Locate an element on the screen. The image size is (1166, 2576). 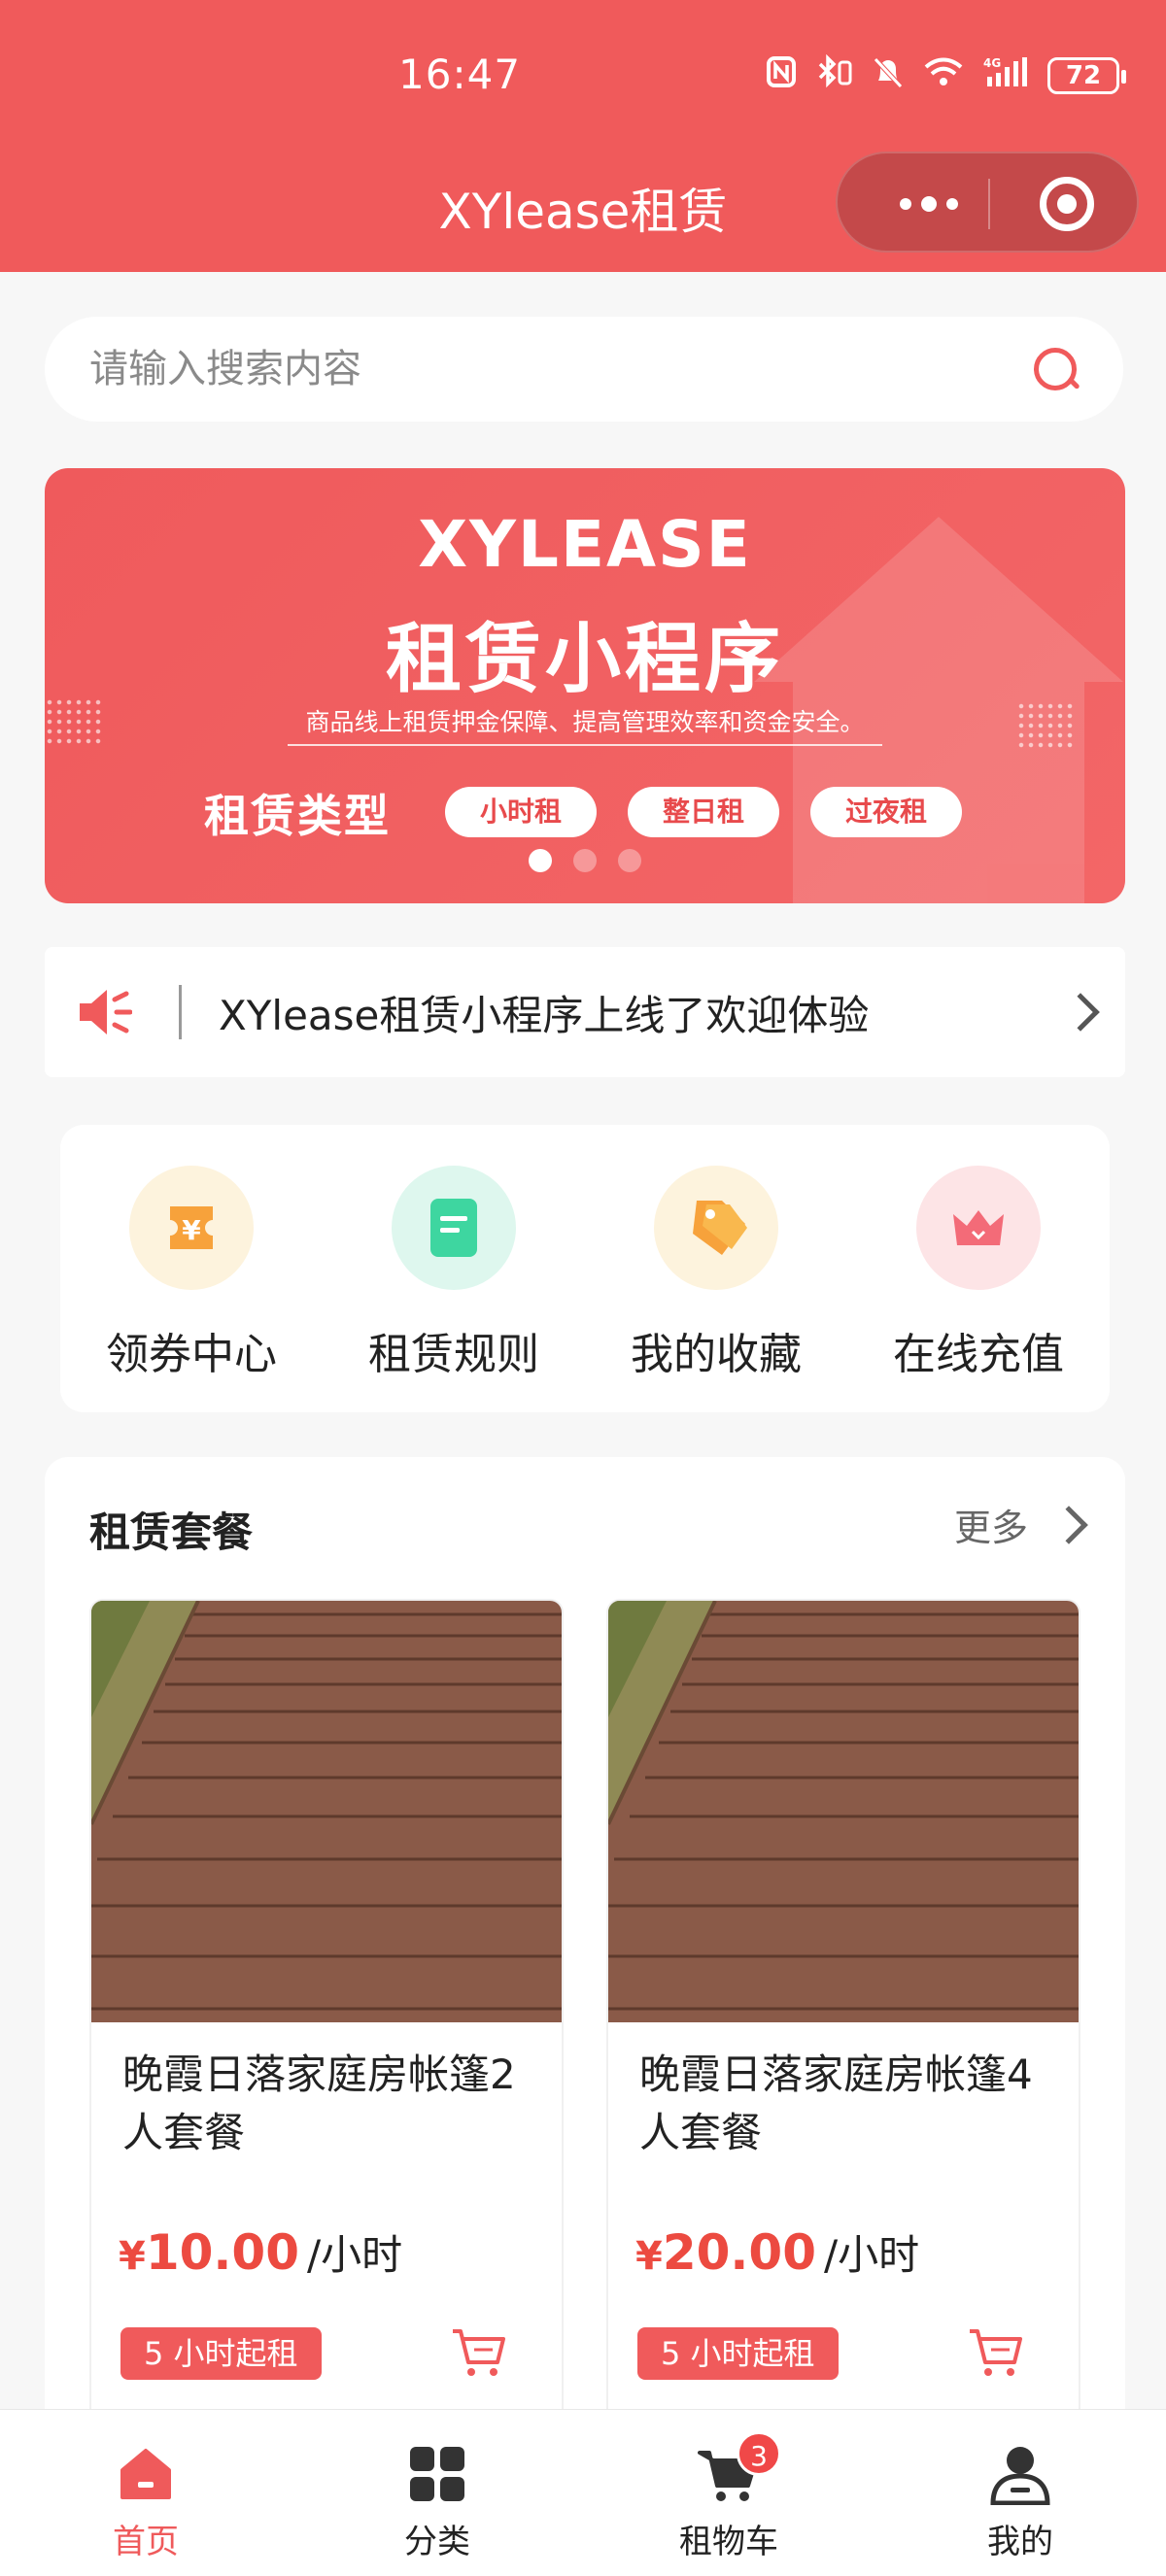
notice-divider is located at coordinates (180, 1012).